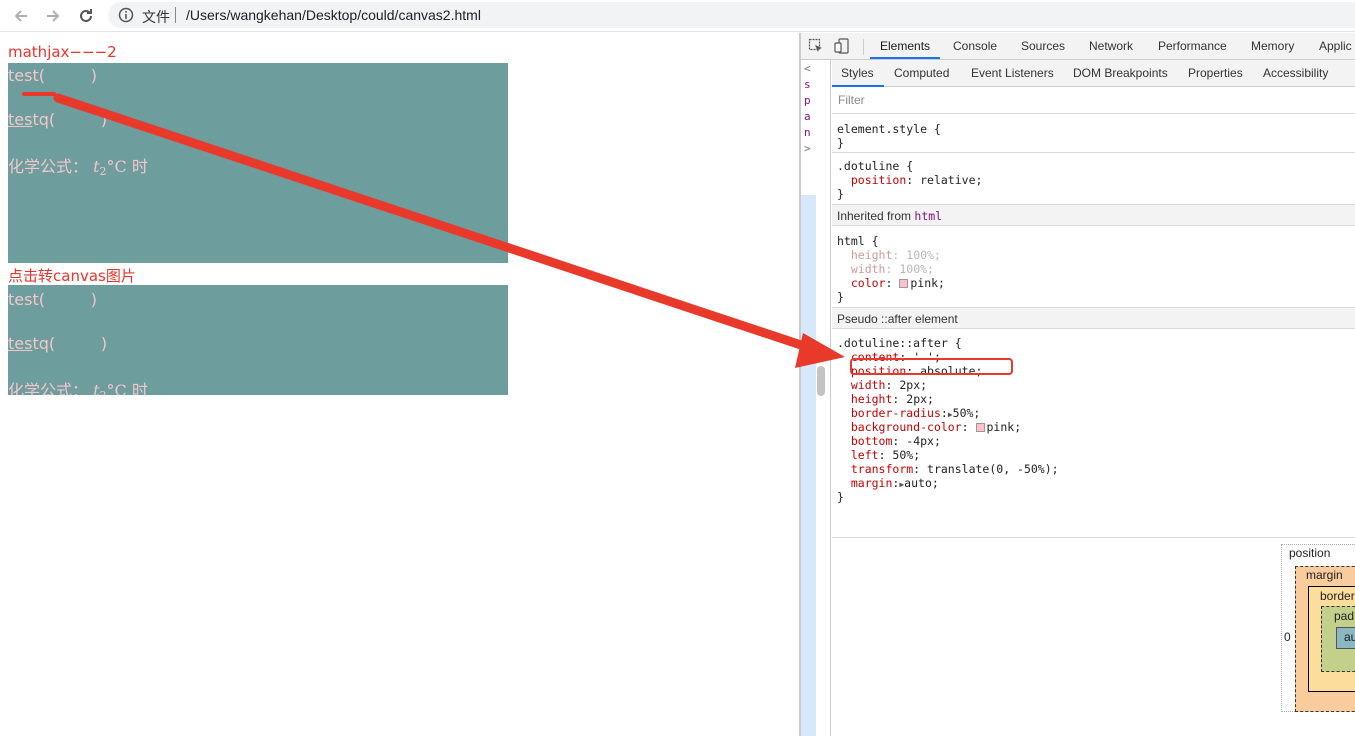  Describe the element at coordinates (1310, 553) in the screenshot. I see `box-model-position-label: position` at that location.